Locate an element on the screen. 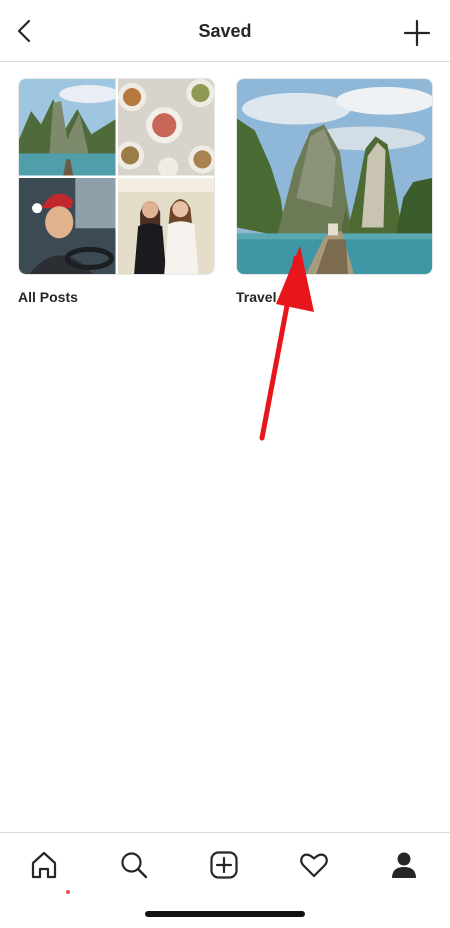 The height and width of the screenshot is (928, 450). tab-new-post is located at coordinates (224, 865).